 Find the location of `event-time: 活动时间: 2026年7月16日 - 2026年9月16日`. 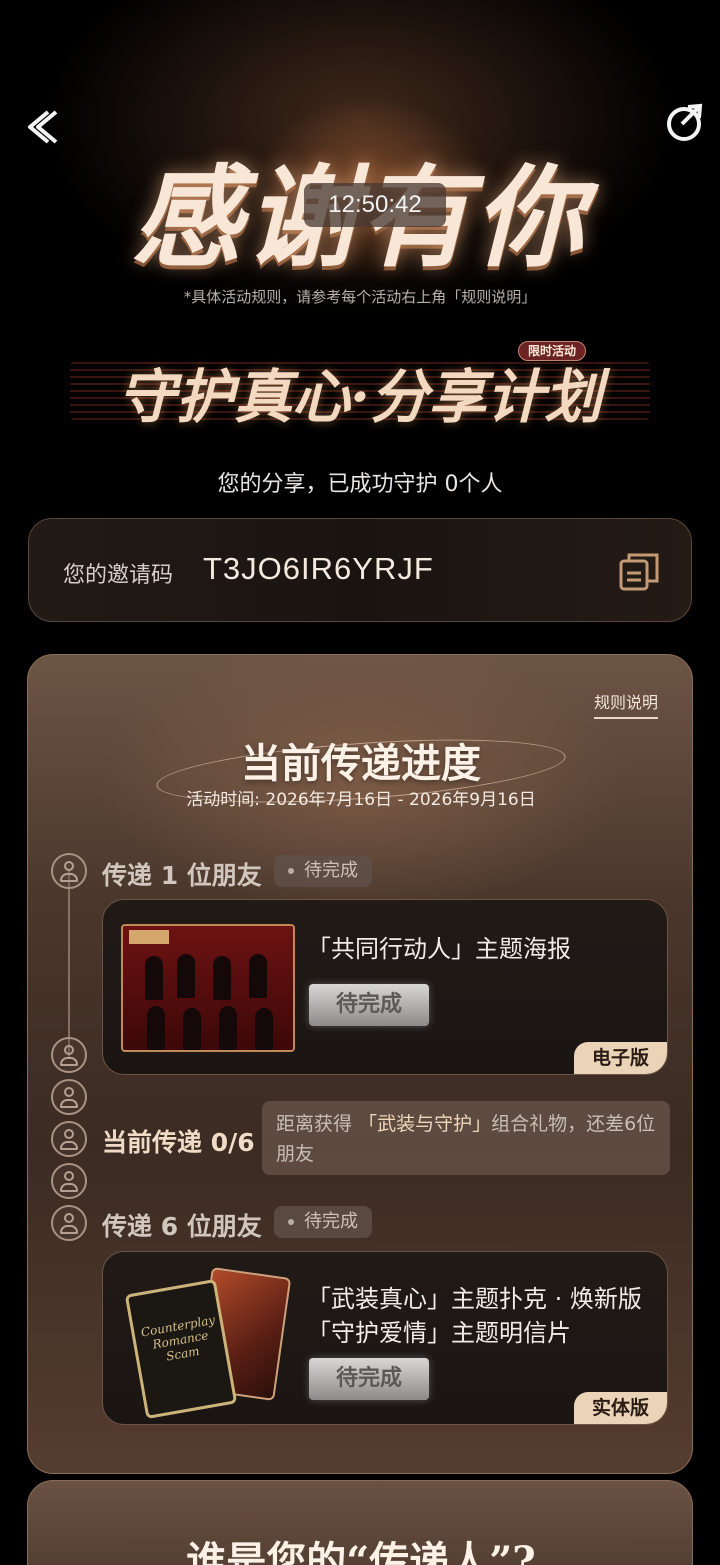

event-time: 活动时间: 2026年7月16日 - 2026年9月16日 is located at coordinates (361, 800).